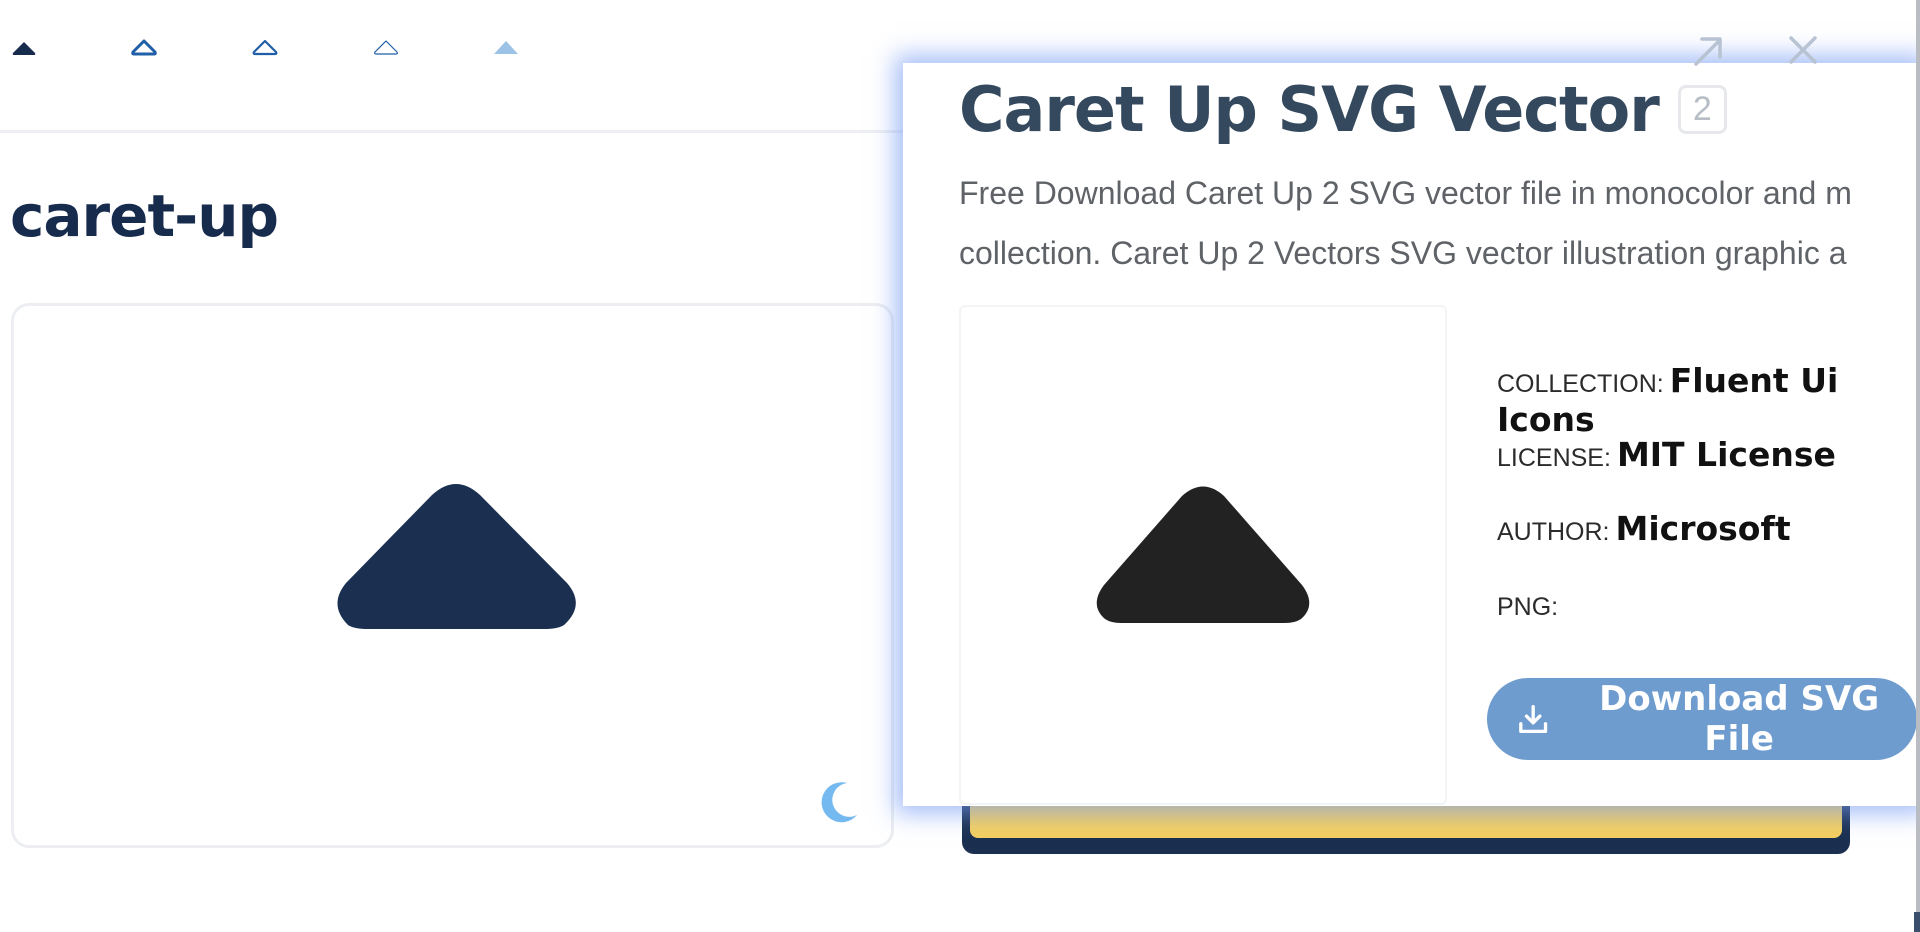 The width and height of the screenshot is (1920, 932). What do you see at coordinates (1917, 922) in the screenshot?
I see `scrollbar-thumb` at bounding box center [1917, 922].